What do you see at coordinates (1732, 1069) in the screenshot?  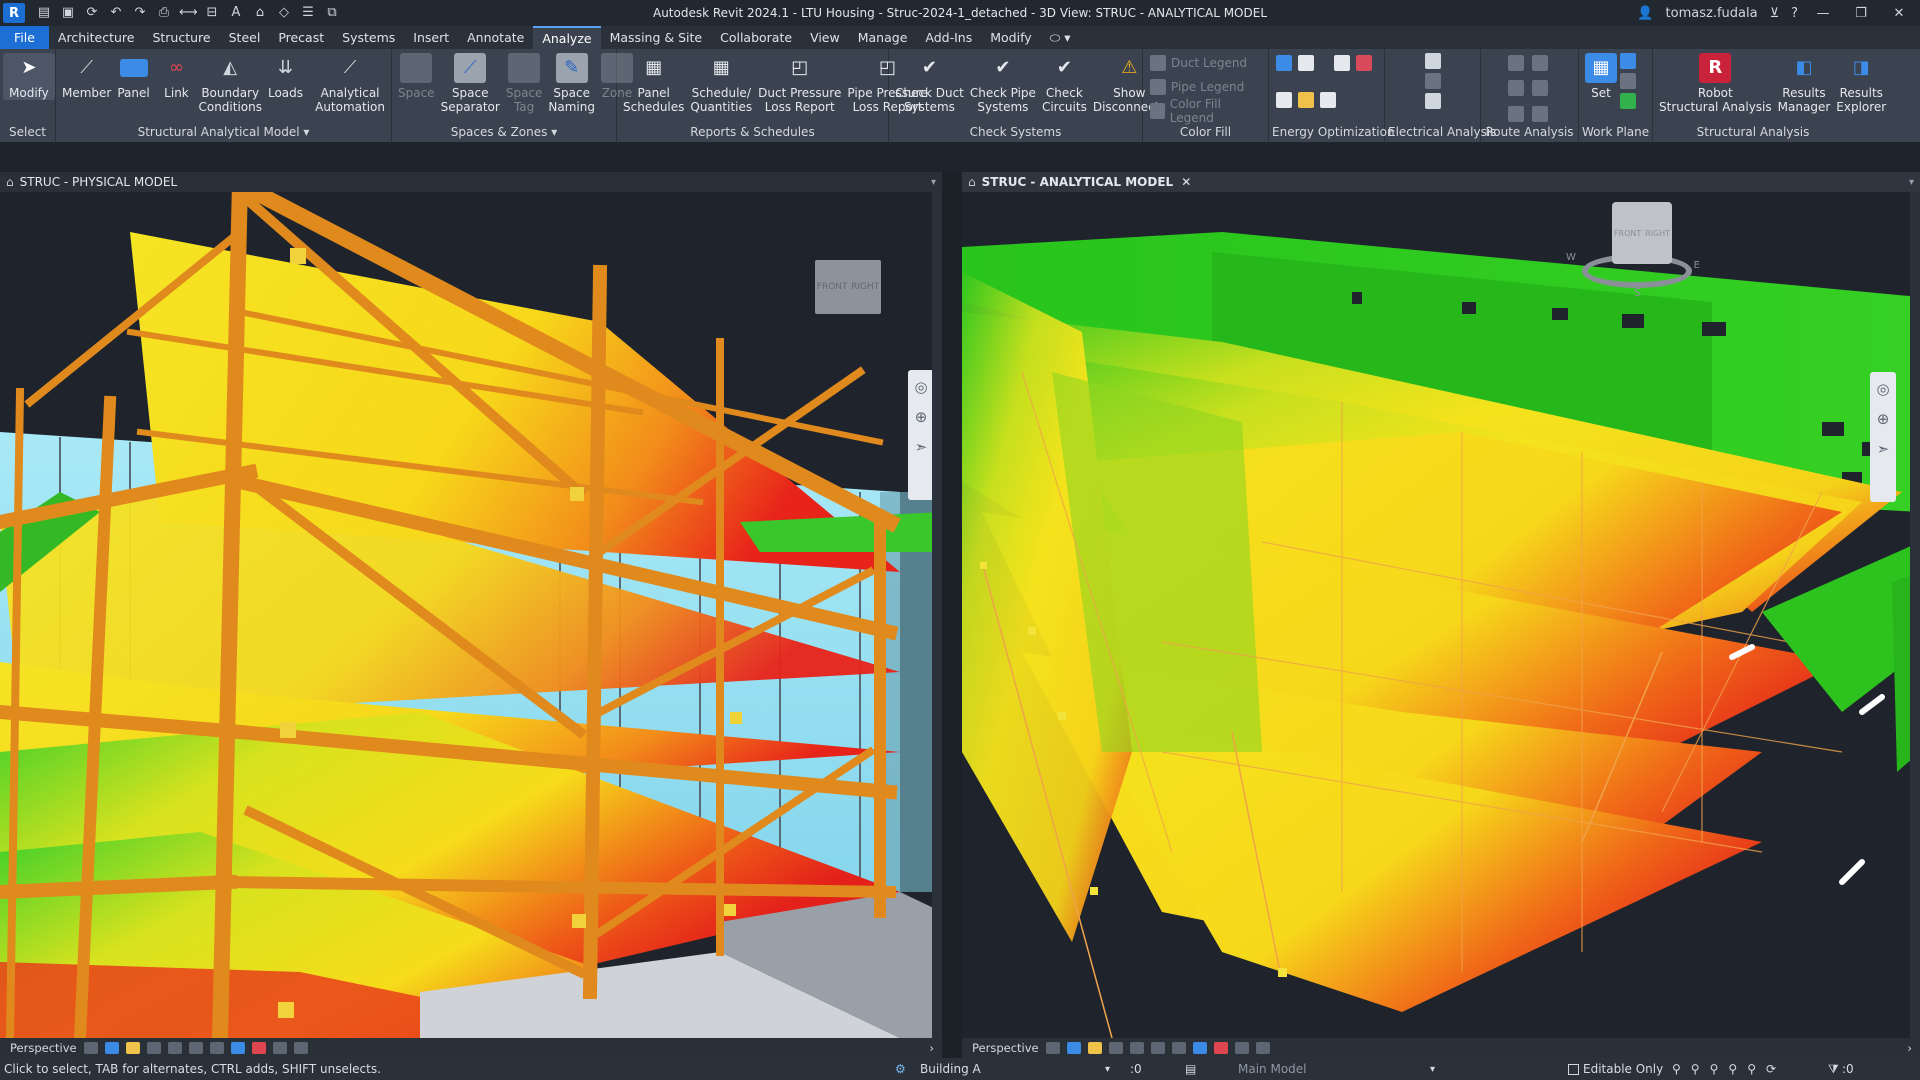 I see `select-by-face-icon: ⚲` at bounding box center [1732, 1069].